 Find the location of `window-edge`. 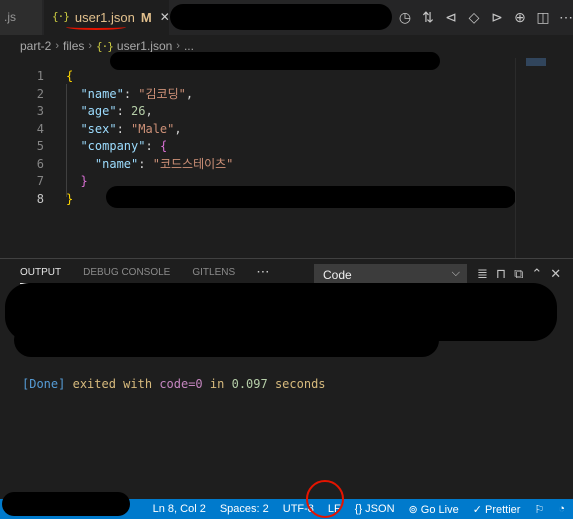

window-edge is located at coordinates (575, 259).